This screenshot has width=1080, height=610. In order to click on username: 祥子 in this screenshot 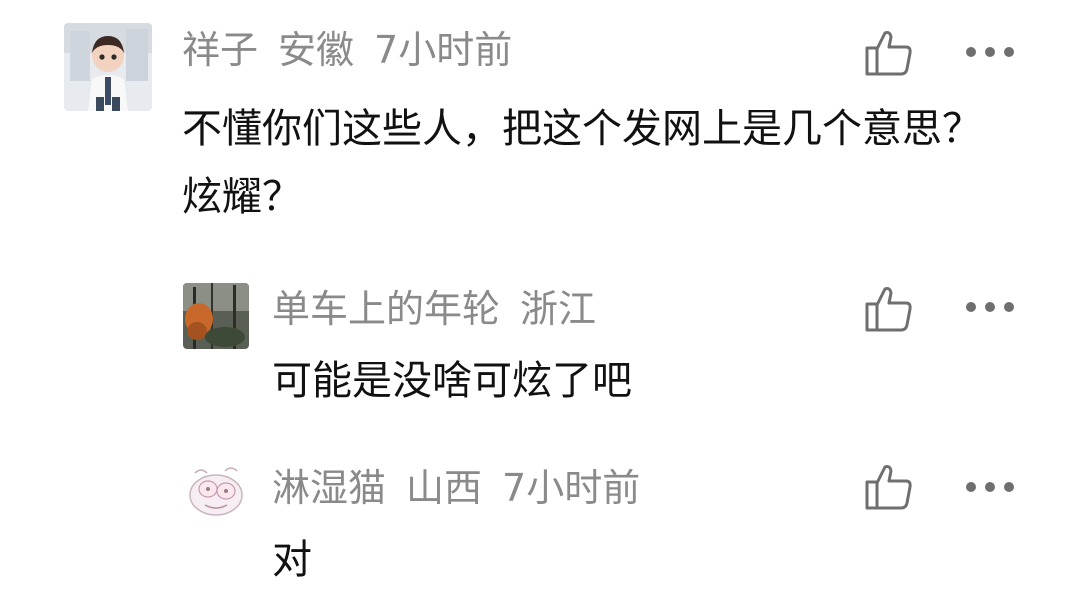, I will do `click(220, 50)`.